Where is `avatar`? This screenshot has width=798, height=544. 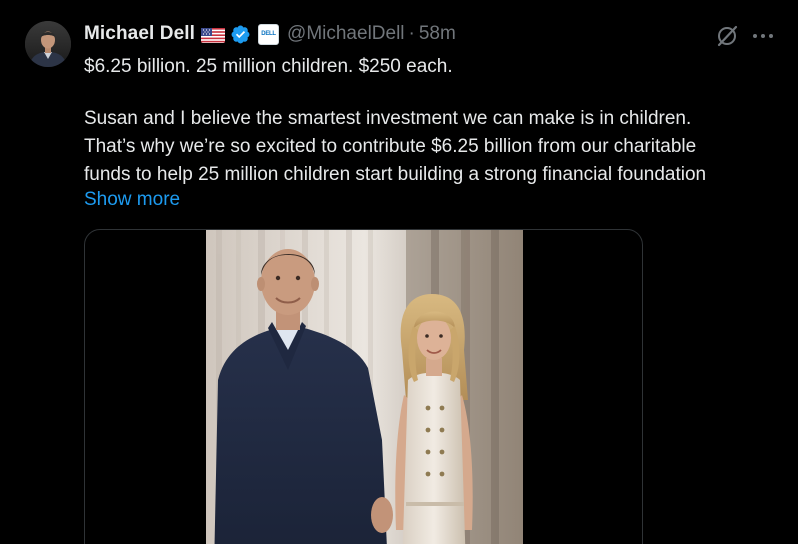
avatar is located at coordinates (48, 44).